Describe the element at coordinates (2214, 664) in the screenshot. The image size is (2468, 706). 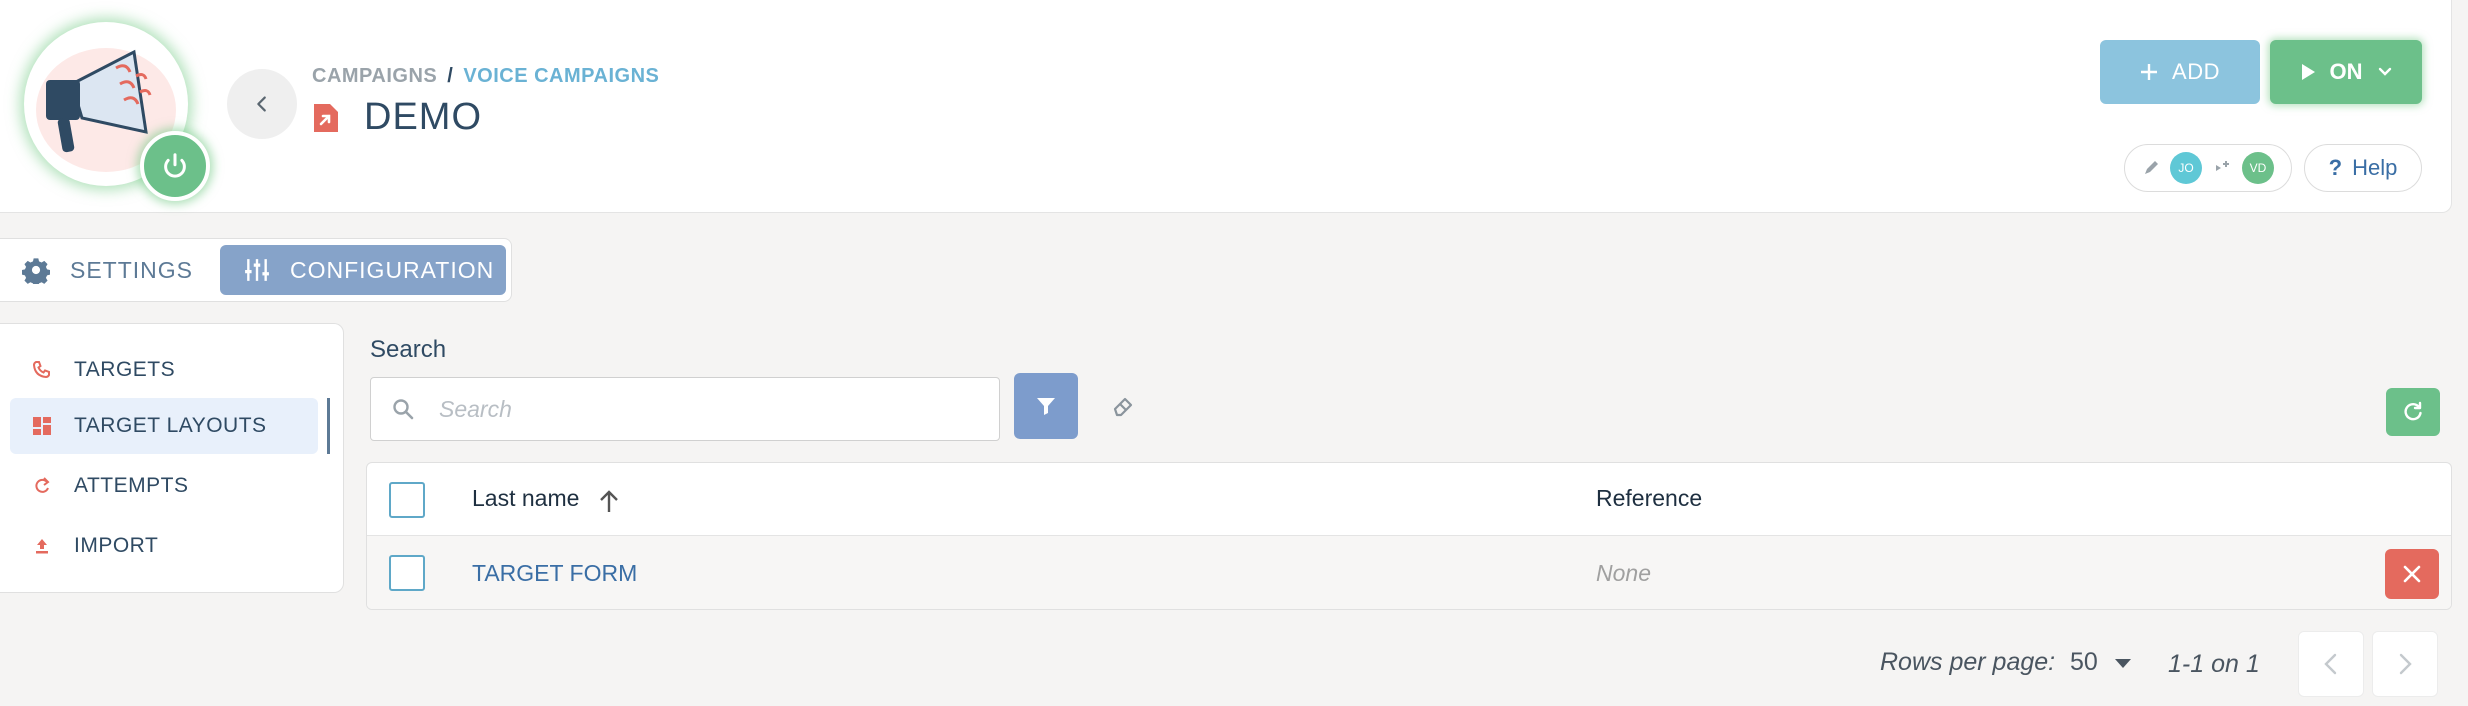
I see `pagination-range: 1-1 on 1` at that location.